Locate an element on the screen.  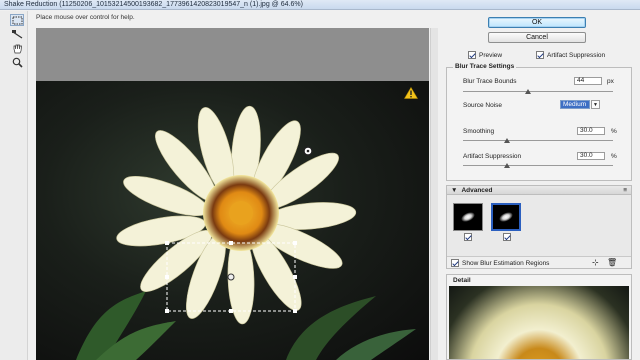
blur-direction-tool-icon is located at coordinates (17, 34).